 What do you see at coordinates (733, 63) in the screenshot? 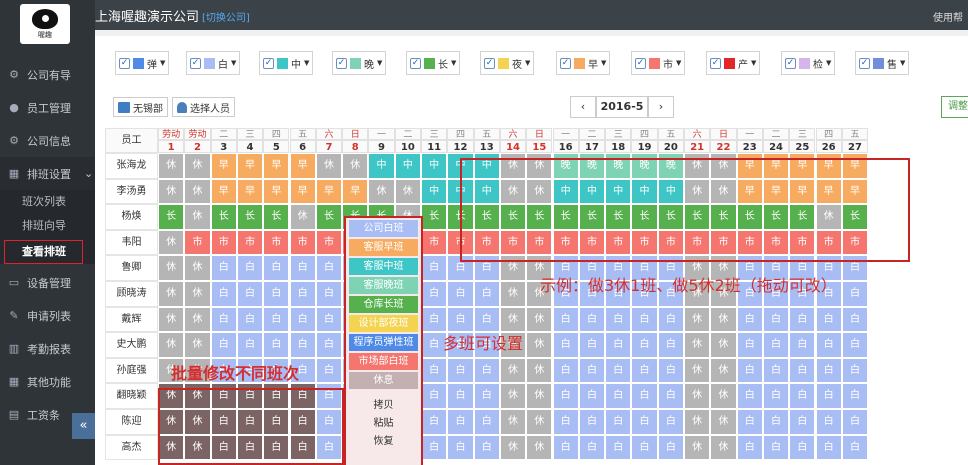
I see `shift-filter-9: ✓ 产 ▼` at bounding box center [733, 63].